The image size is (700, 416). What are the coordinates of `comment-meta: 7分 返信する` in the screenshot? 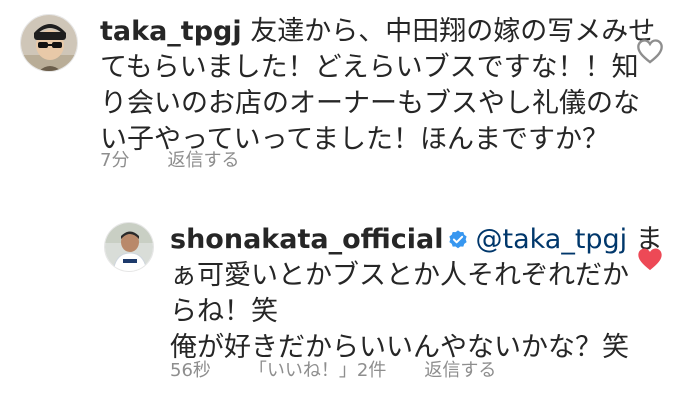 It's located at (188, 159).